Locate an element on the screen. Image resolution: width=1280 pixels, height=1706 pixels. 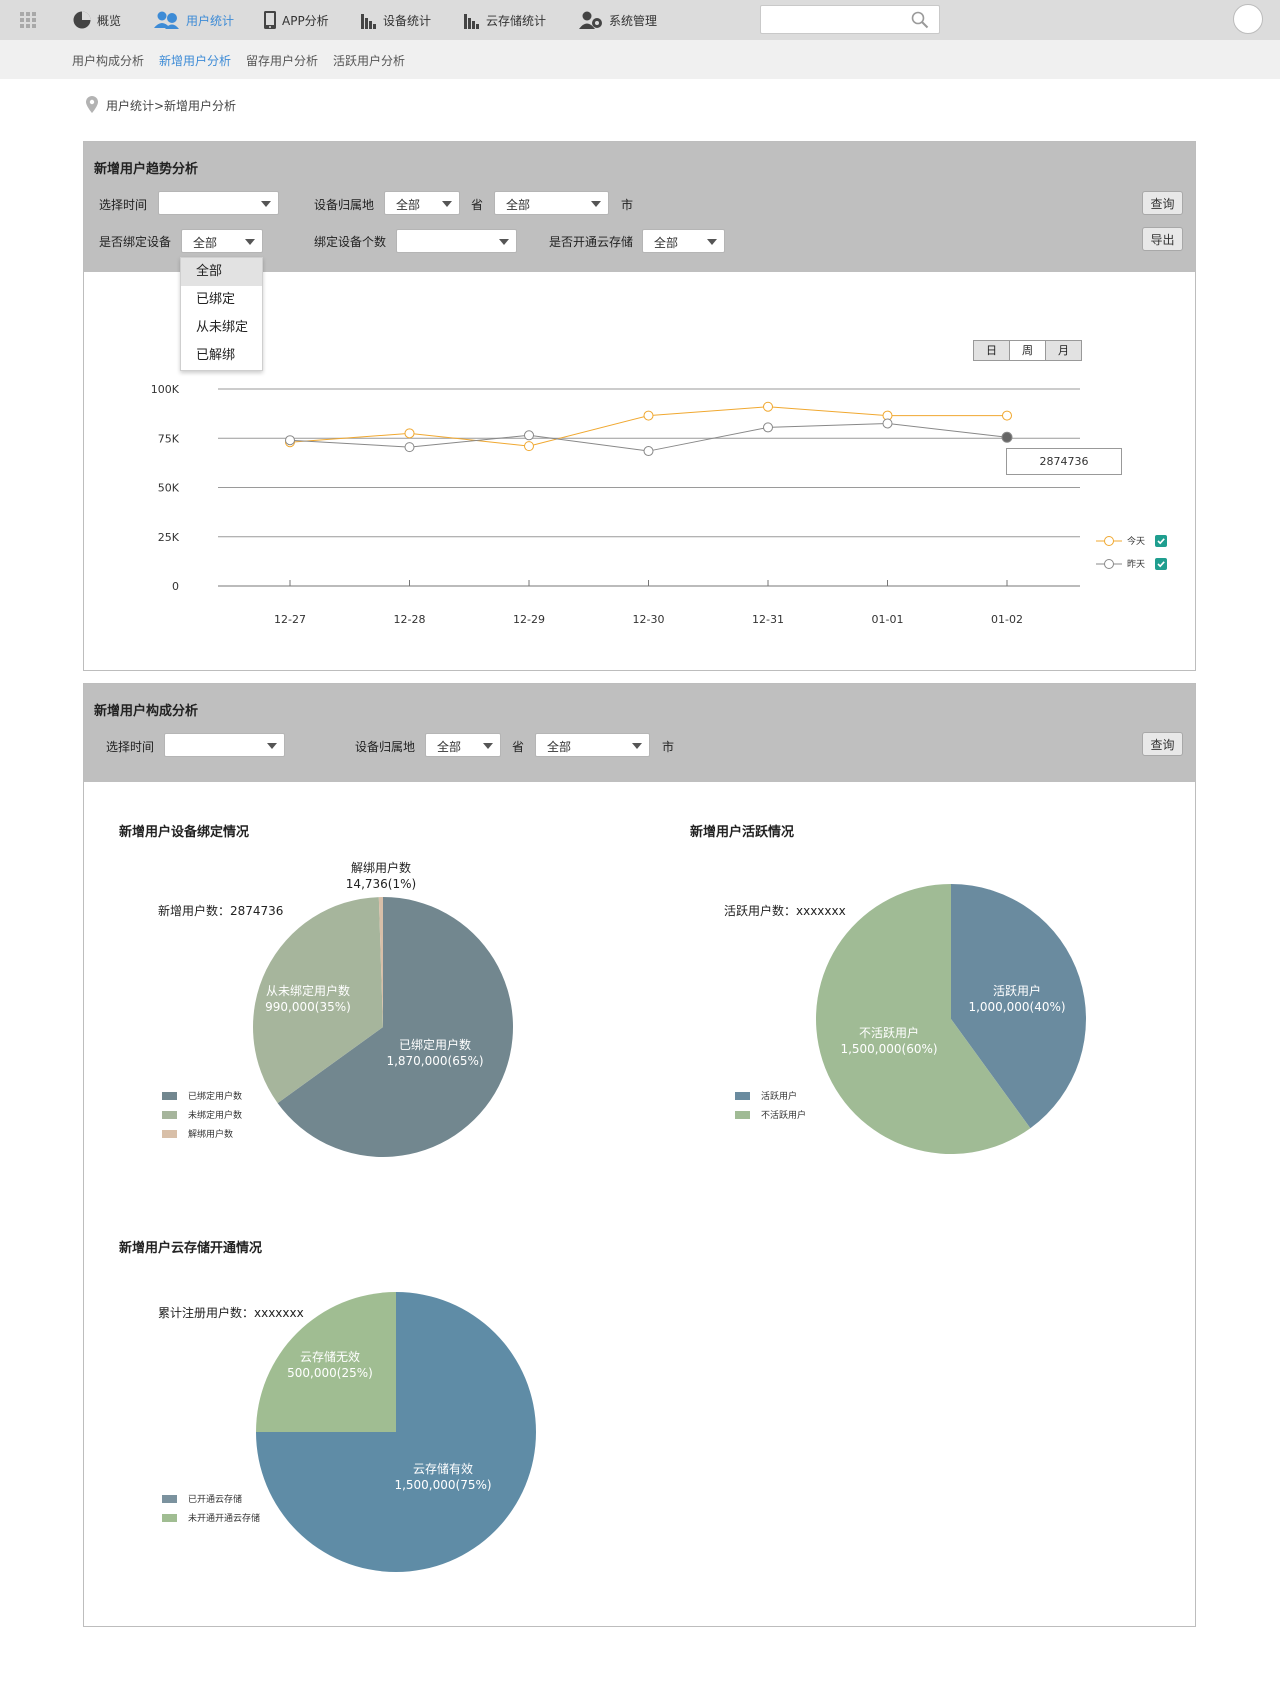
period-day-button: 日 is located at coordinates (992, 350).